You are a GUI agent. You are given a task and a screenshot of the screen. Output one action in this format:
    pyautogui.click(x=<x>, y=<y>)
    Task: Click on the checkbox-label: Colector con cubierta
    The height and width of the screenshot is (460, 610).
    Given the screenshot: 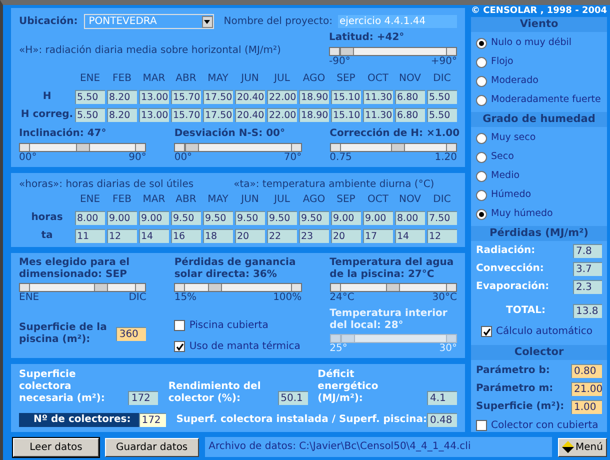 What is the action you would take?
    pyautogui.click(x=544, y=425)
    